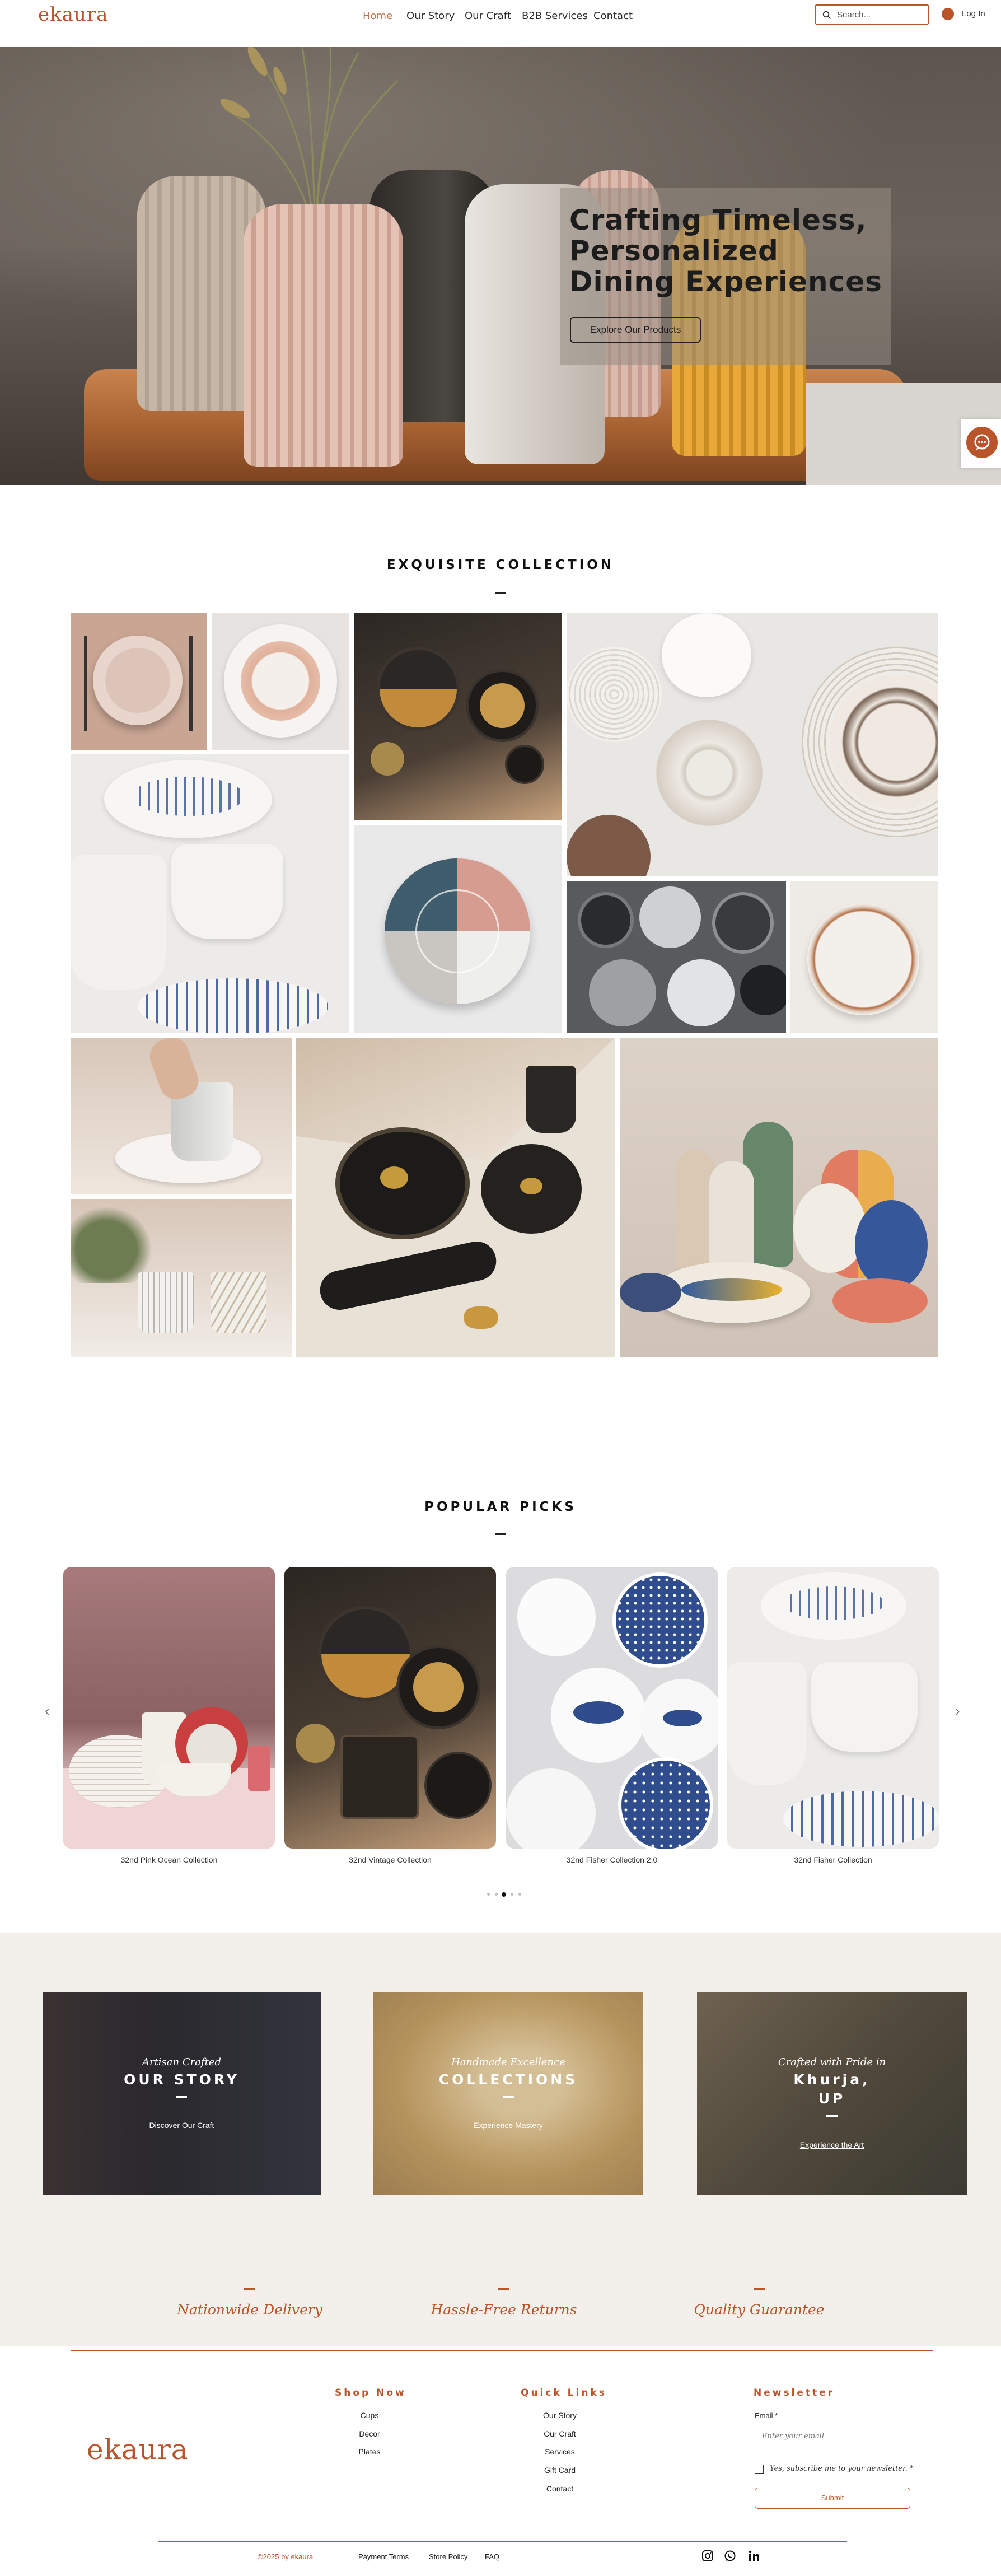  What do you see at coordinates (794, 2392) in the screenshot?
I see `newsletter-title: Newsletter` at bounding box center [794, 2392].